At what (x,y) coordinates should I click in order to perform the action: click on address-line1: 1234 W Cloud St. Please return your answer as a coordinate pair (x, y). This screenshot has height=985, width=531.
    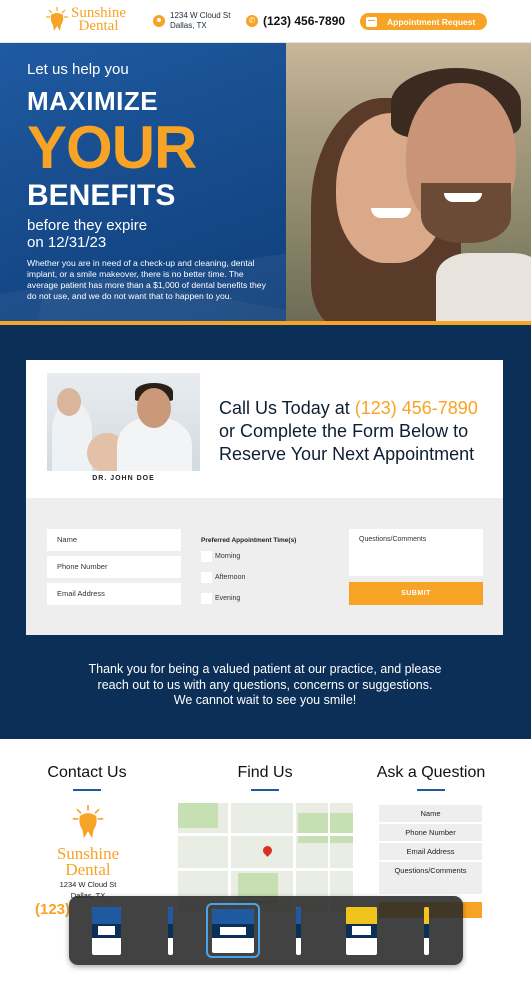
    Looking at the image, I should click on (200, 15).